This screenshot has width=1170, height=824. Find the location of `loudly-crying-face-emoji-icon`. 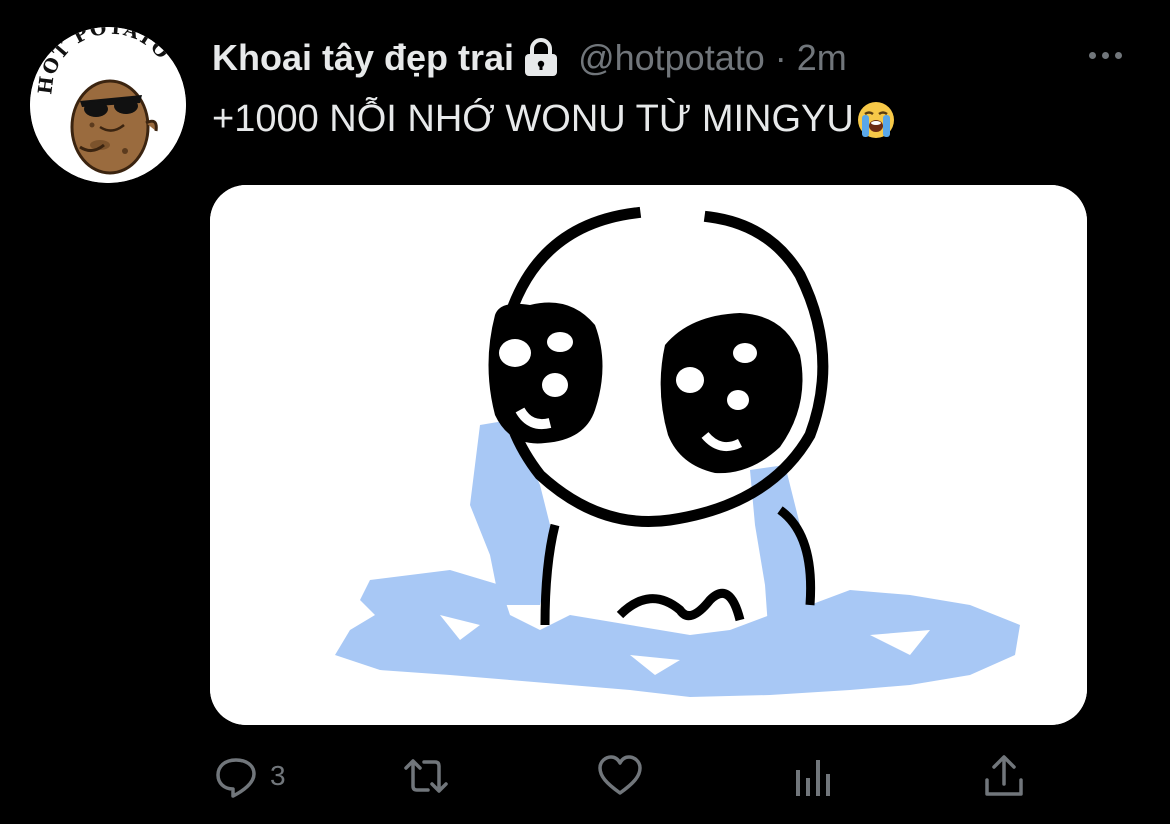

loudly-crying-face-emoji-icon is located at coordinates (876, 120).